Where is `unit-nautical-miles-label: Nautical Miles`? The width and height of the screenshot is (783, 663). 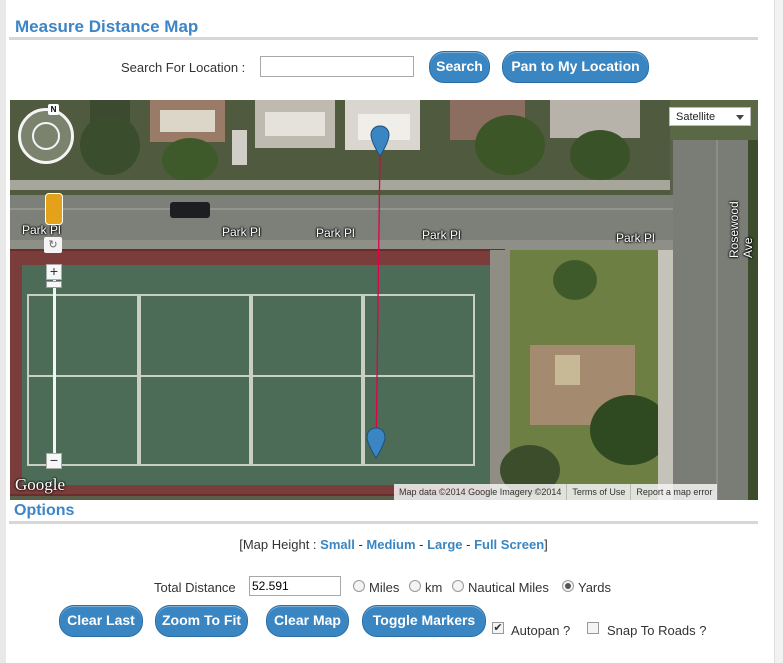
unit-nautical-miles-label: Nautical Miles is located at coordinates (508, 587).